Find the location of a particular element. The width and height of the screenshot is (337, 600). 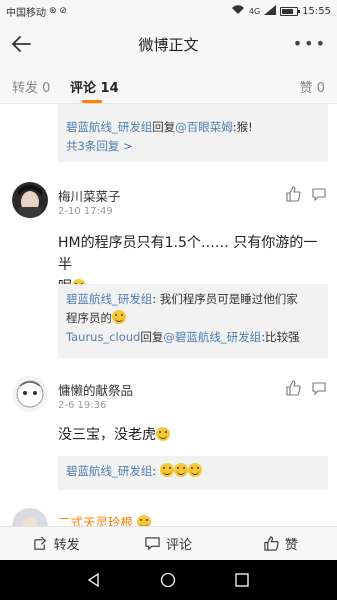

reply-box: 碧蓝航线_研发组: is located at coordinates (193, 473).